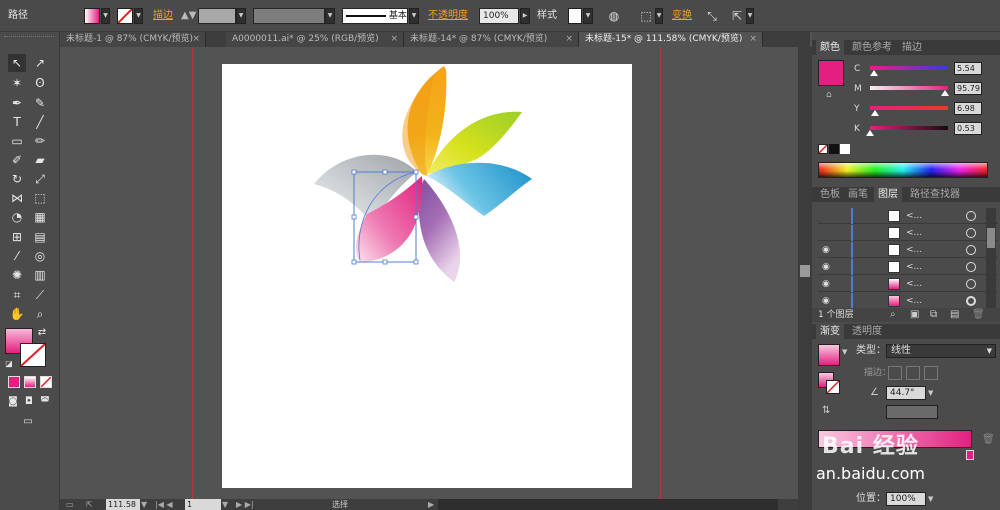 Image resolution: width=1000 pixels, height=510 pixels. What do you see at coordinates (933, 393) in the screenshot?
I see `angle-dropdown: ▼` at bounding box center [933, 393].